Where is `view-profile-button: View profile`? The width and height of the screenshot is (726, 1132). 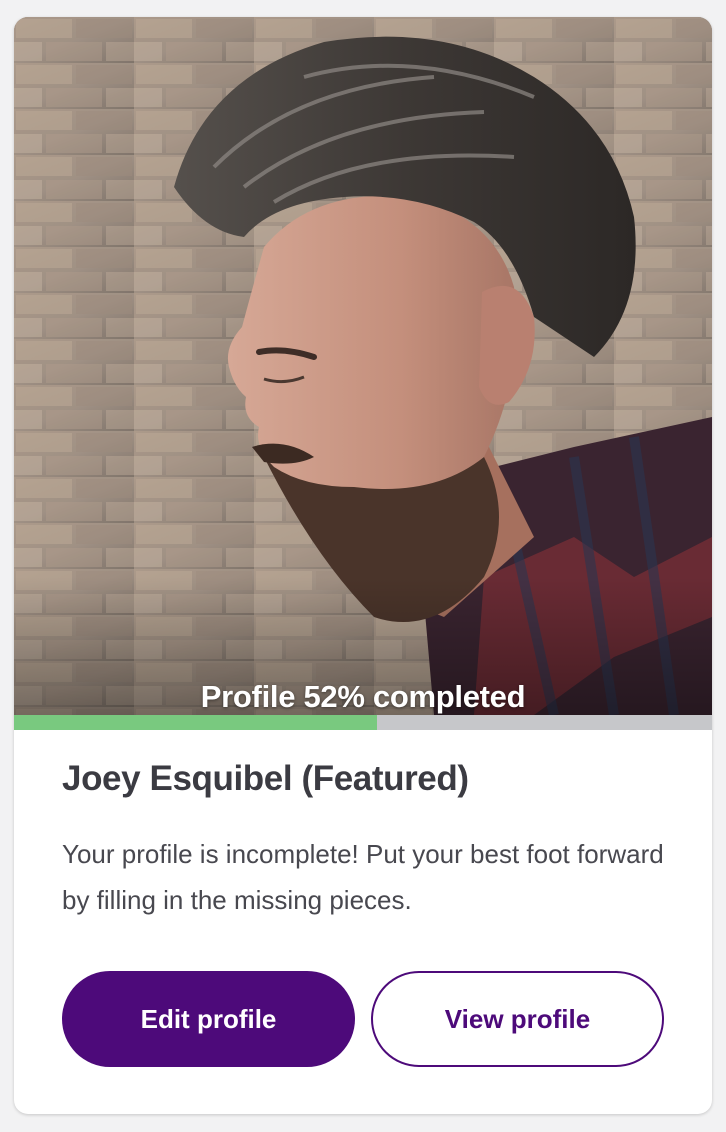 view-profile-button: View profile is located at coordinates (517, 1019).